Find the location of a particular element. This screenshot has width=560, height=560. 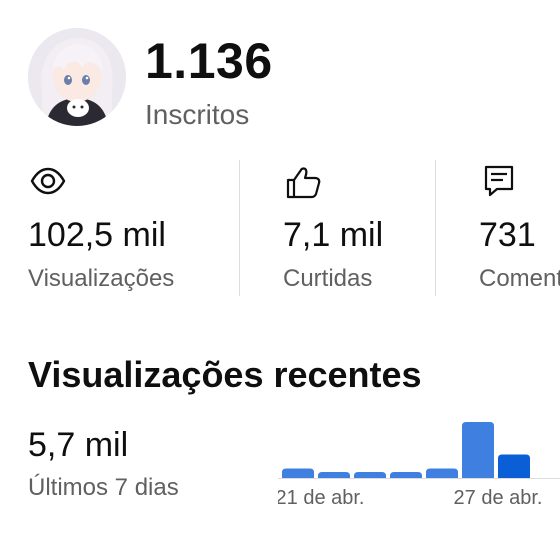

stat-value: 731 is located at coordinates (507, 235).